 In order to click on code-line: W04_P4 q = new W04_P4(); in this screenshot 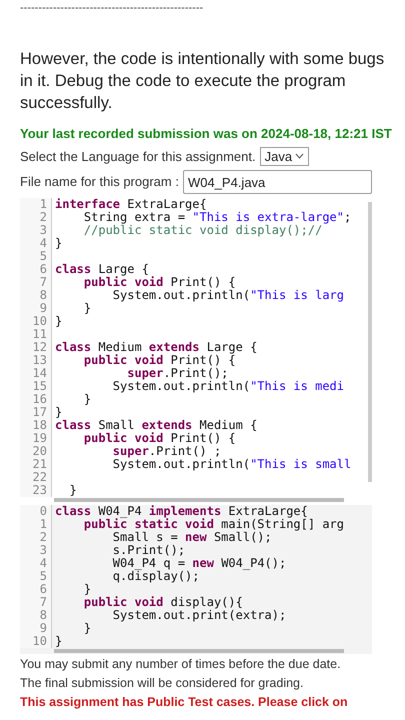, I will do `click(199, 563)`.